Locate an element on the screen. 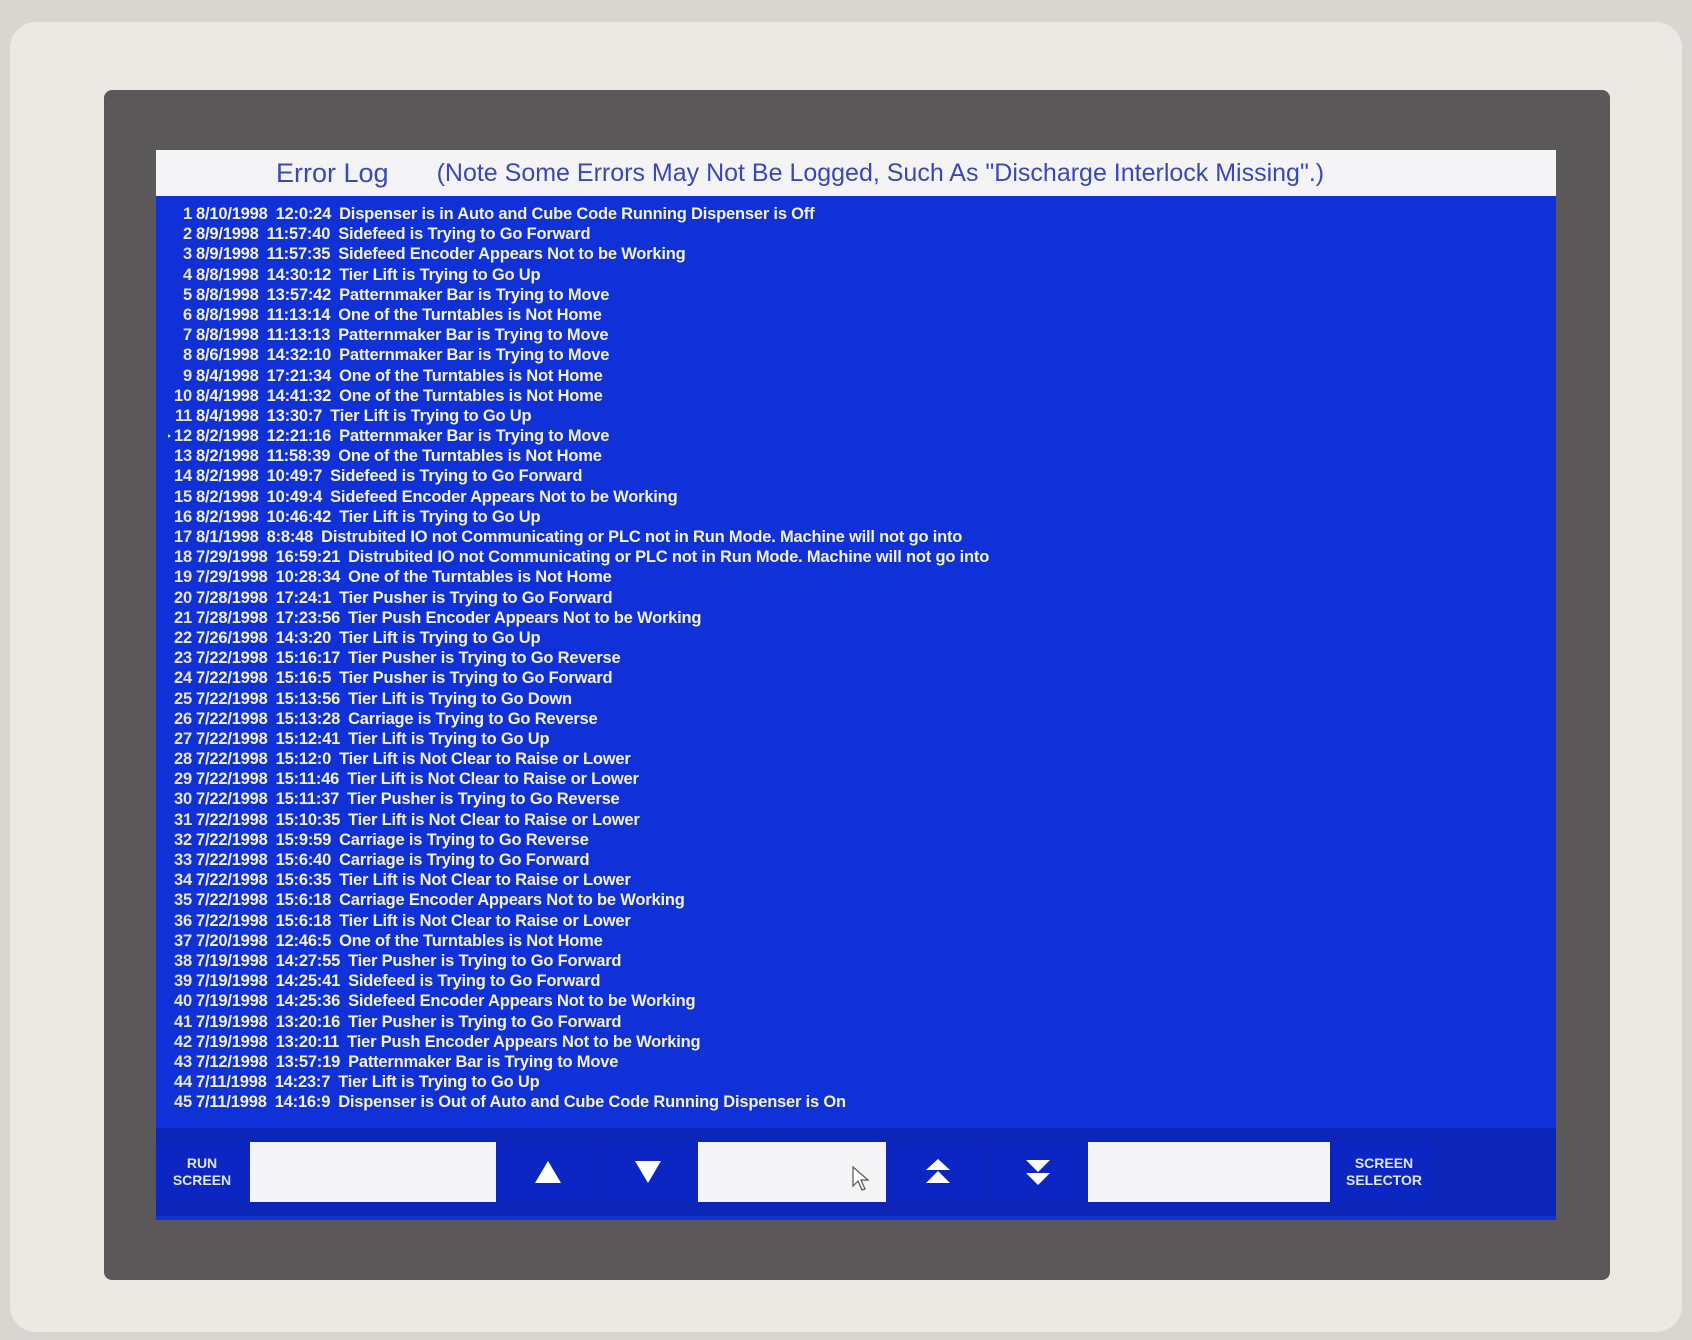 The height and width of the screenshot is (1340, 1692). run-screen-button: RUN SCREEN is located at coordinates (202, 1172).